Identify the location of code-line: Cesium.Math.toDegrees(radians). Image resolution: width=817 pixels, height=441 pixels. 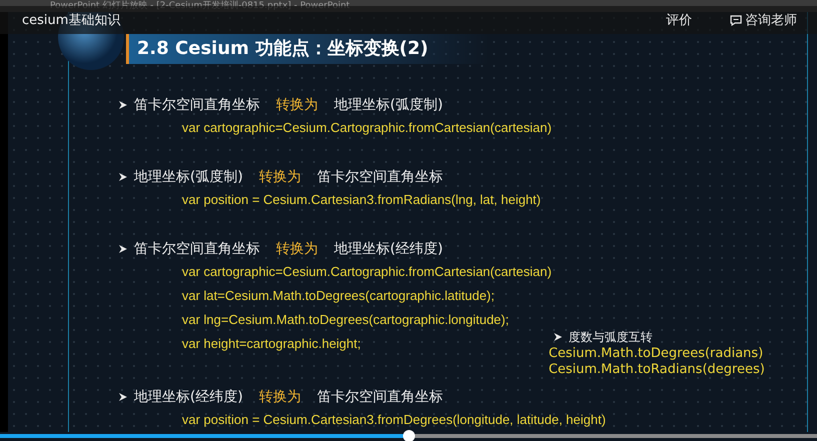
(656, 354).